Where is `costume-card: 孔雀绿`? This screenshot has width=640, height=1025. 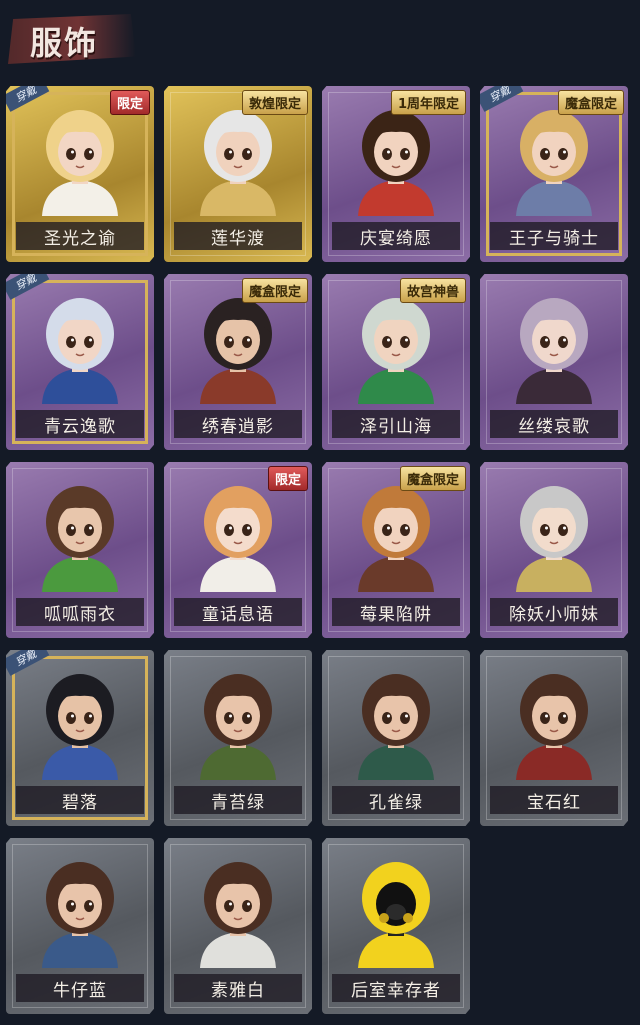
costume-card: 孔雀绿 is located at coordinates (396, 738).